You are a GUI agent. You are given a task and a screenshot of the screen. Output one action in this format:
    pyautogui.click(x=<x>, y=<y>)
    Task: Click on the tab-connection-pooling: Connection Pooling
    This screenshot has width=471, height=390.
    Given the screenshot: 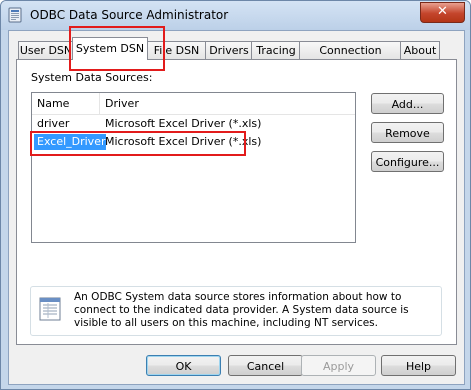 What is the action you would take?
    pyautogui.click(x=350, y=57)
    